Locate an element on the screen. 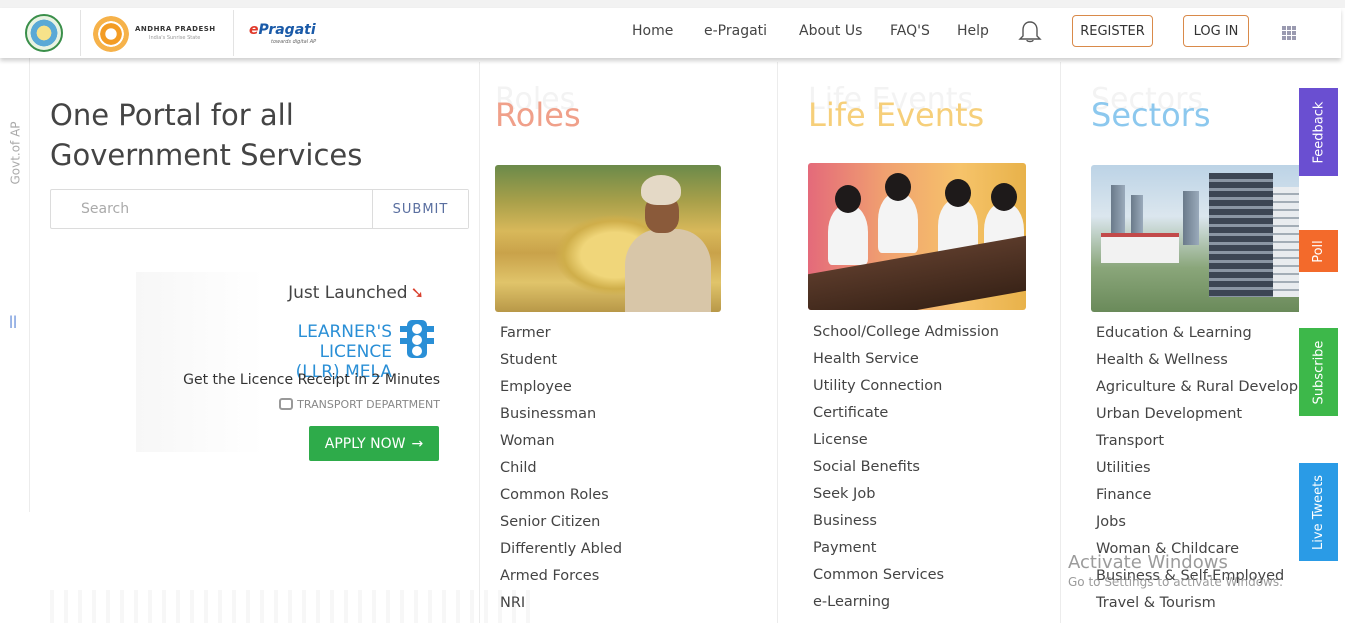 The width and height of the screenshot is (1345, 623). apply-now-button: APPLY NOW → is located at coordinates (374, 443).